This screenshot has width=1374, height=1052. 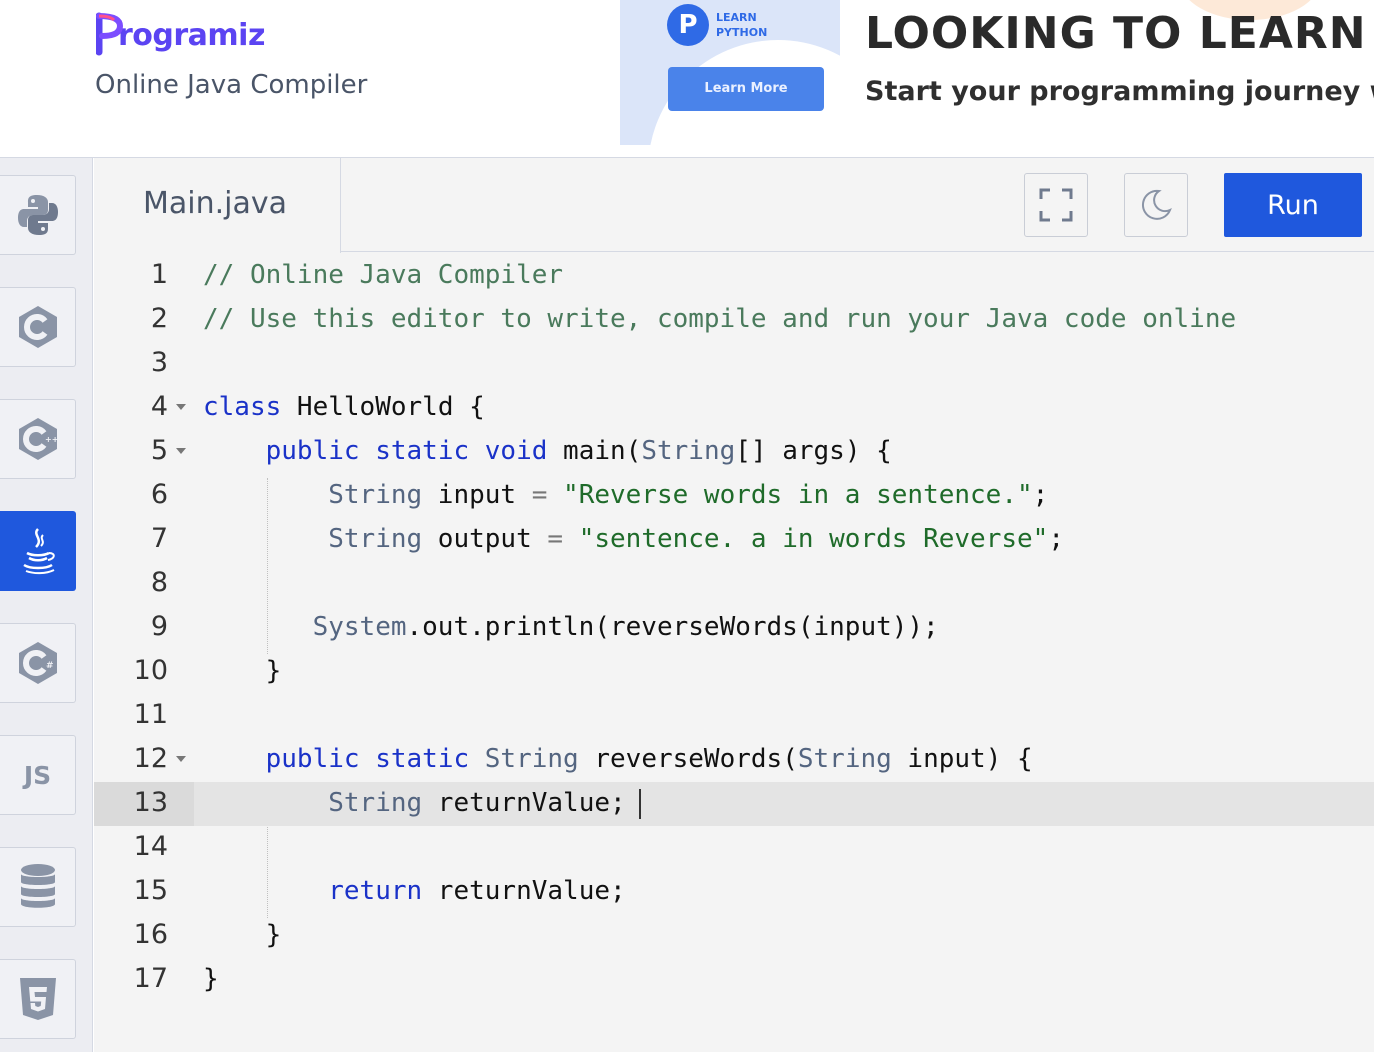 What do you see at coordinates (1293, 205) in the screenshot?
I see `run-button: Run` at bounding box center [1293, 205].